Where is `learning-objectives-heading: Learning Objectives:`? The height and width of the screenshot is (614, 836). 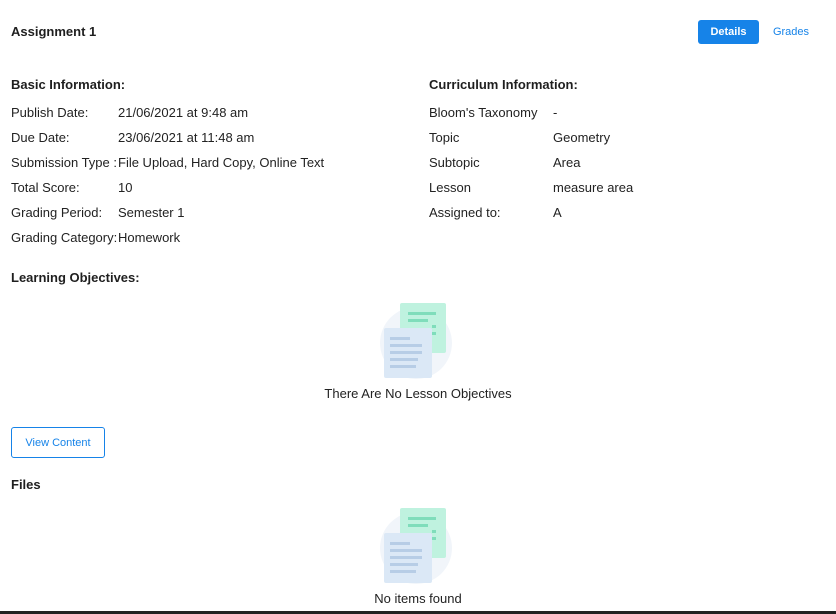
learning-objectives-heading: Learning Objectives: is located at coordinates (75, 277).